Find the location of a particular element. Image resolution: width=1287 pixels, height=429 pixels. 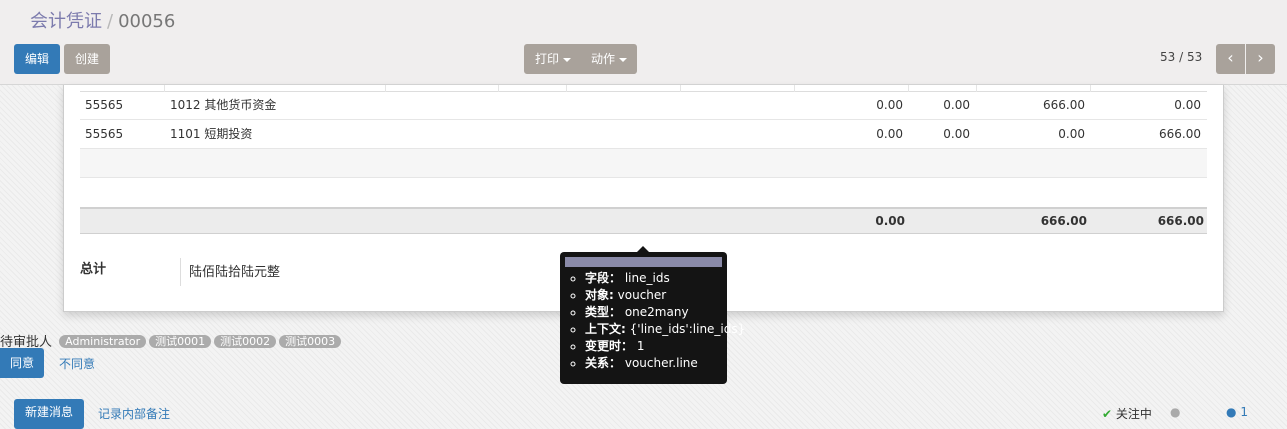

line-amount-4: 666.00 is located at coordinates (1180, 134).